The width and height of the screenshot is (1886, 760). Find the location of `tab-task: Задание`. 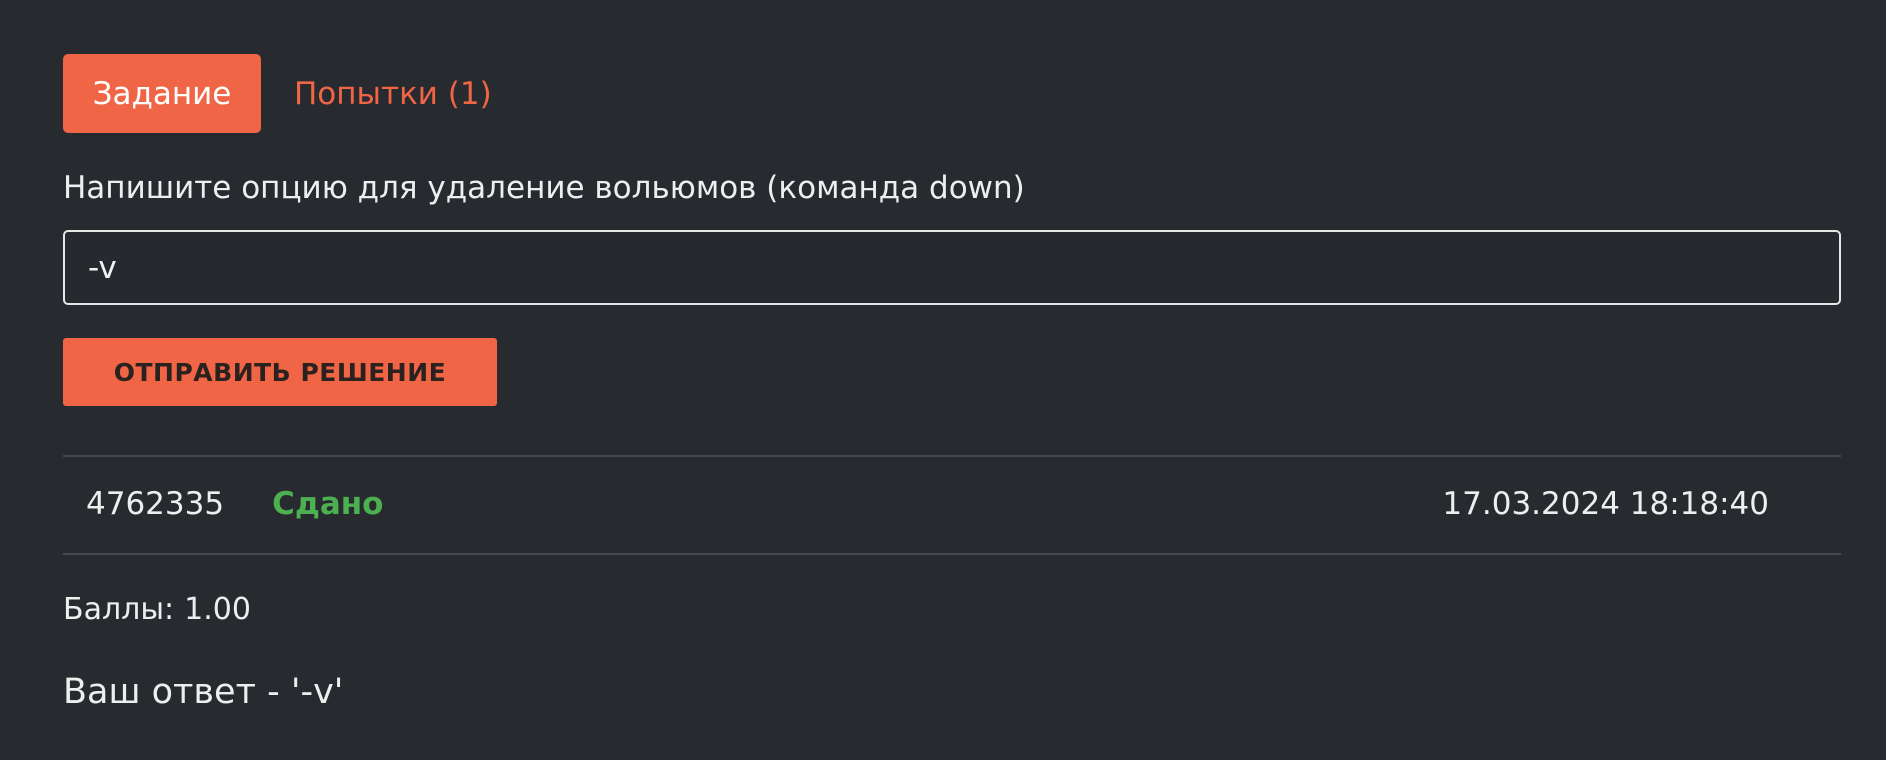

tab-task: Задание is located at coordinates (162, 93).